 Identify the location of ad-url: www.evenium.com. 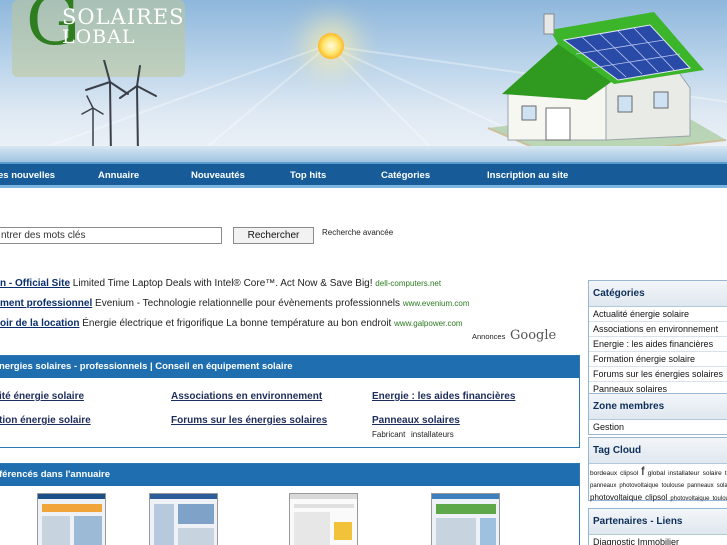
(436, 303).